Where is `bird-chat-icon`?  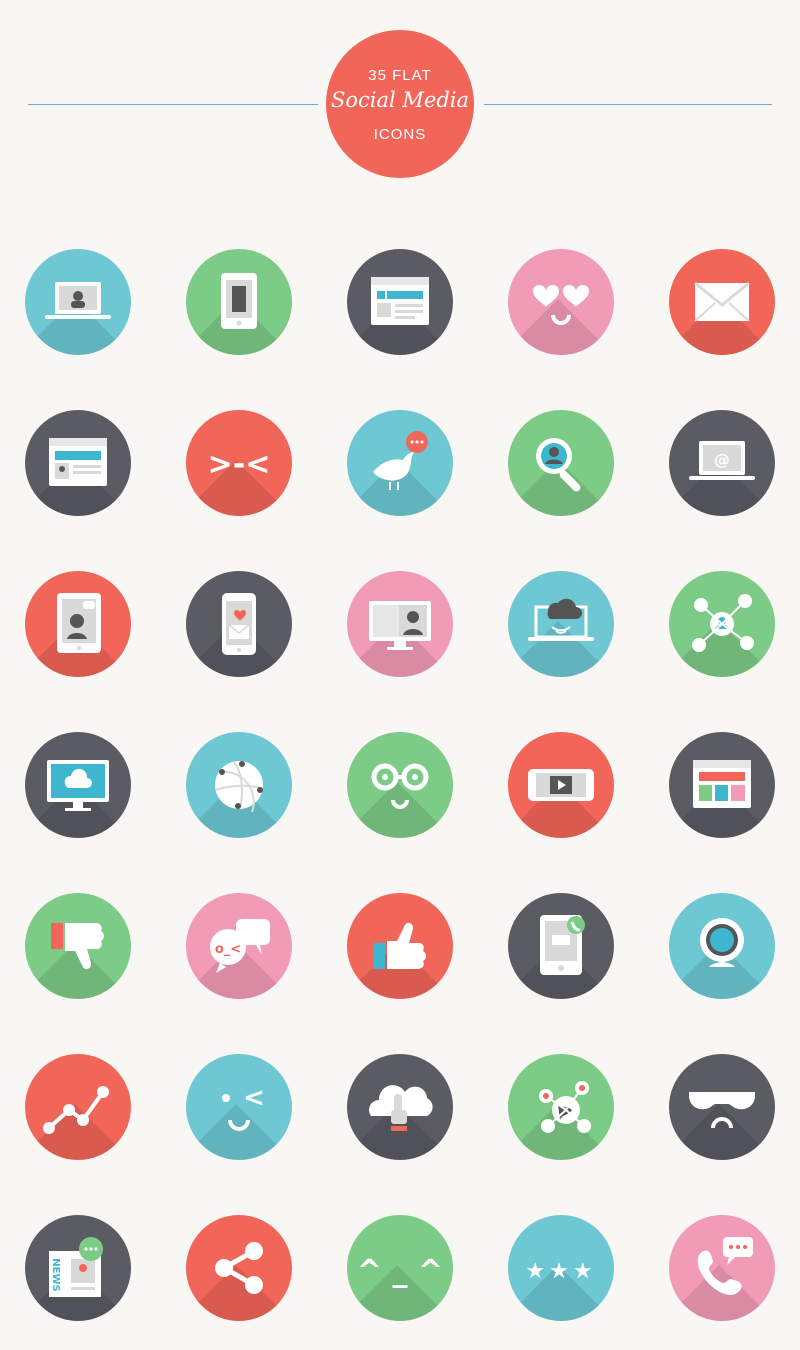 bird-chat-icon is located at coordinates (400, 463).